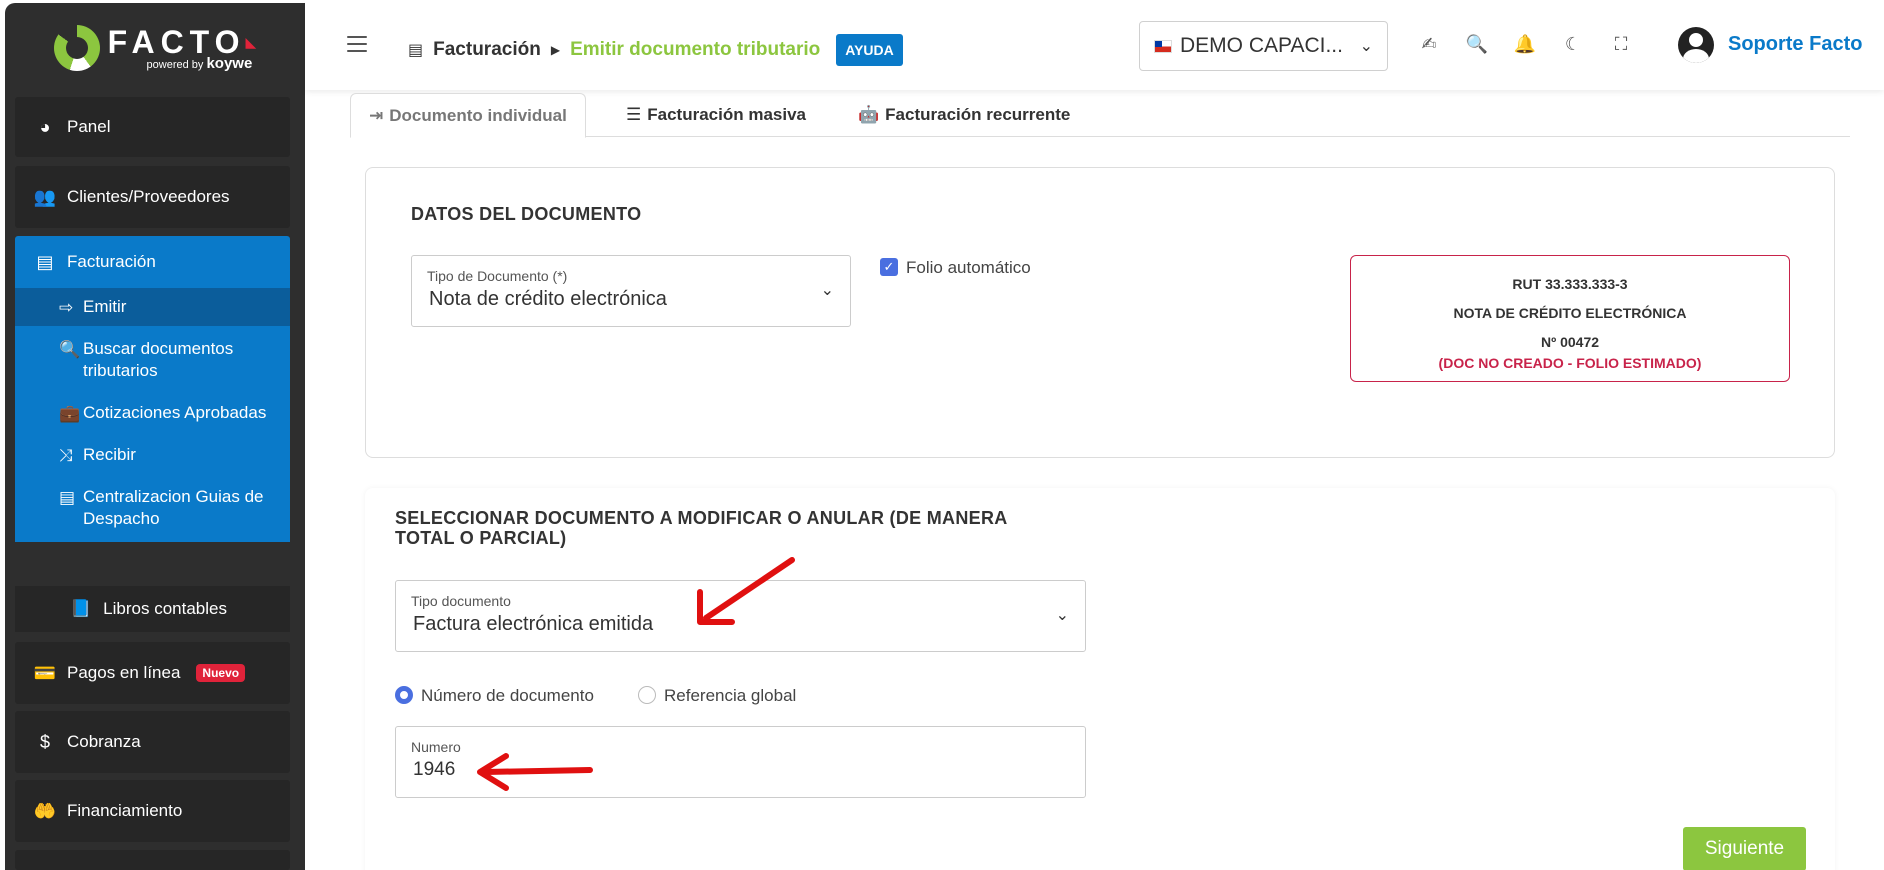  Describe the element at coordinates (45, 810) in the screenshot. I see `hand-money-icon: 🤲` at that location.